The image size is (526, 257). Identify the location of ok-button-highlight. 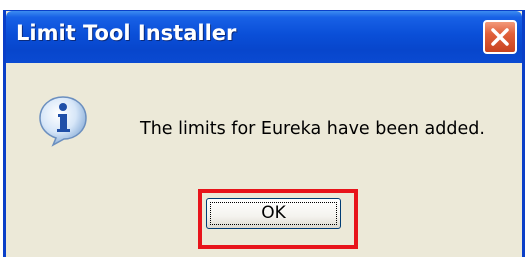
(278, 219).